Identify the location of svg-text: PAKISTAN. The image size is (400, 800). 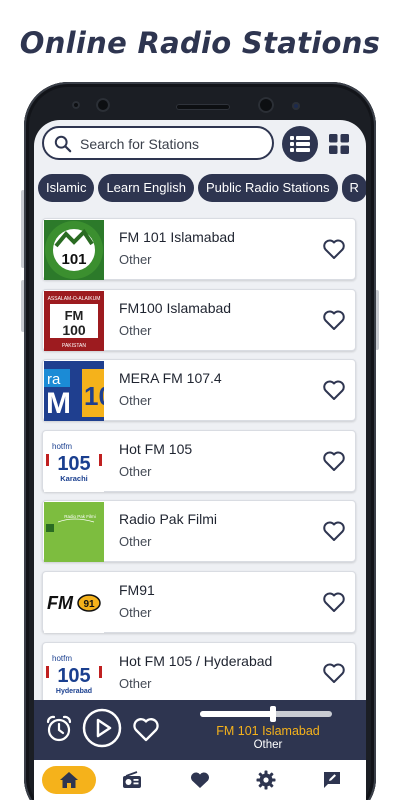
(74, 346).